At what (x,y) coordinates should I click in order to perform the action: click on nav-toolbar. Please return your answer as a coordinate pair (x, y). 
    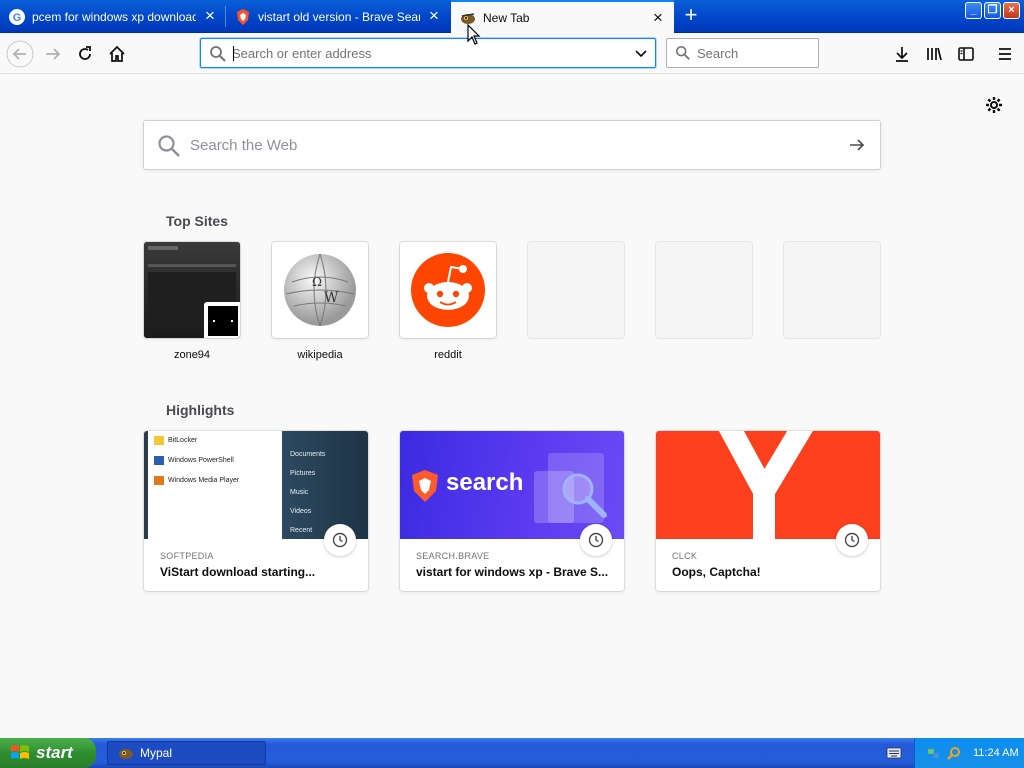
    Looking at the image, I should click on (512, 54).